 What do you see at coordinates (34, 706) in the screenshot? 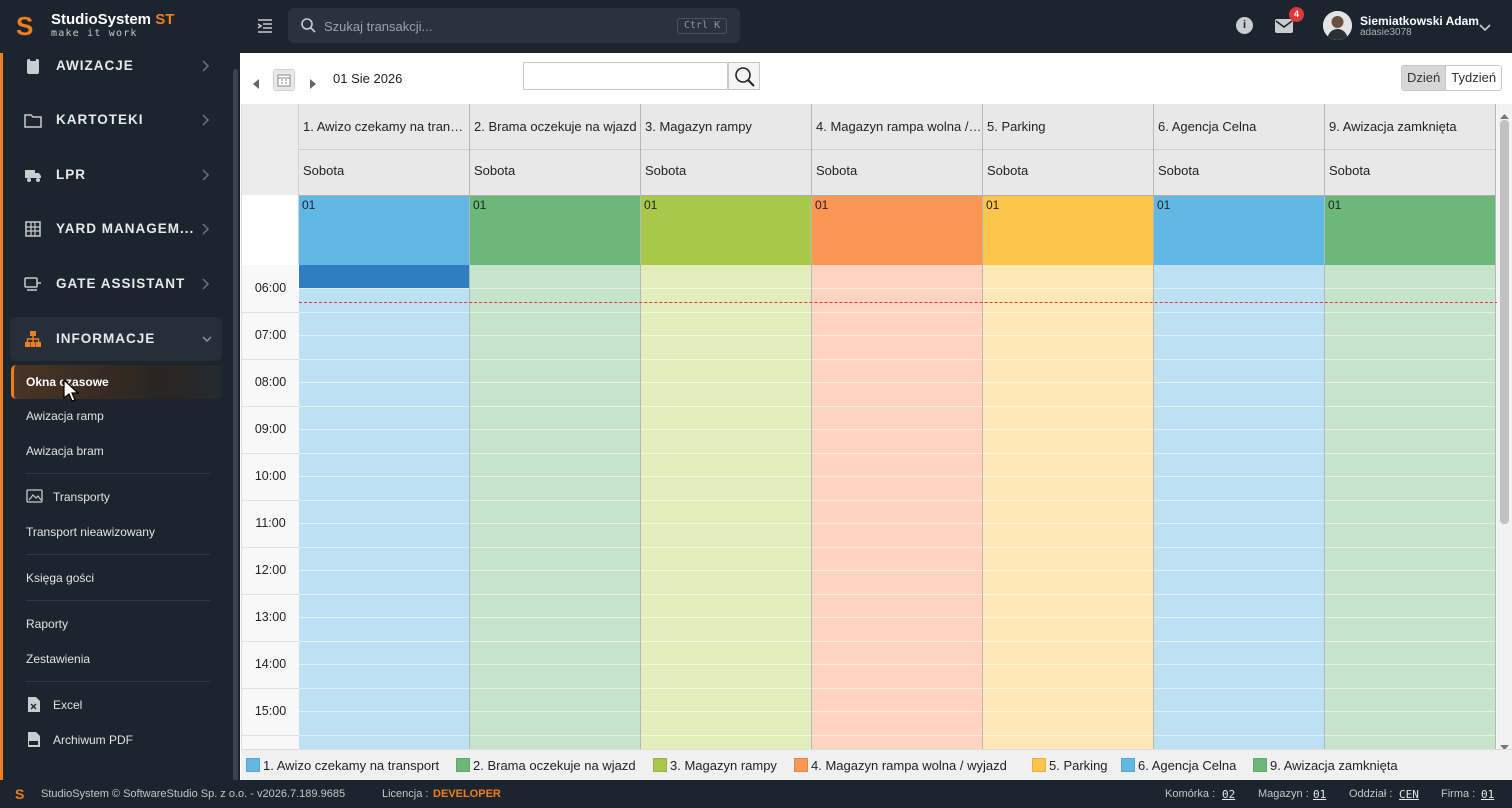
I see `file-excel-icon` at bounding box center [34, 706].